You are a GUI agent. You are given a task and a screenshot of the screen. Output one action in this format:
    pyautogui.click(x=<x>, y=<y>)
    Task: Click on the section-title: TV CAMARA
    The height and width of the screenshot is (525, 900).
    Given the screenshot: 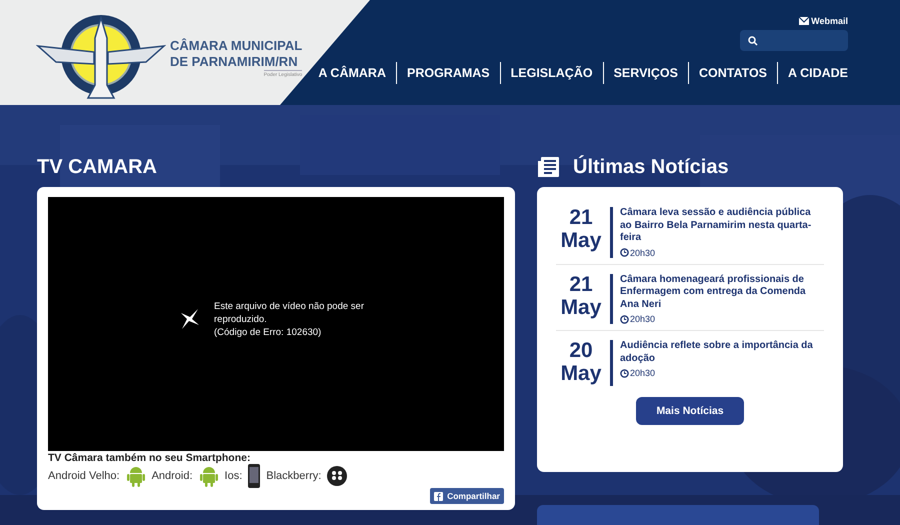 What is the action you would take?
    pyautogui.click(x=97, y=167)
    